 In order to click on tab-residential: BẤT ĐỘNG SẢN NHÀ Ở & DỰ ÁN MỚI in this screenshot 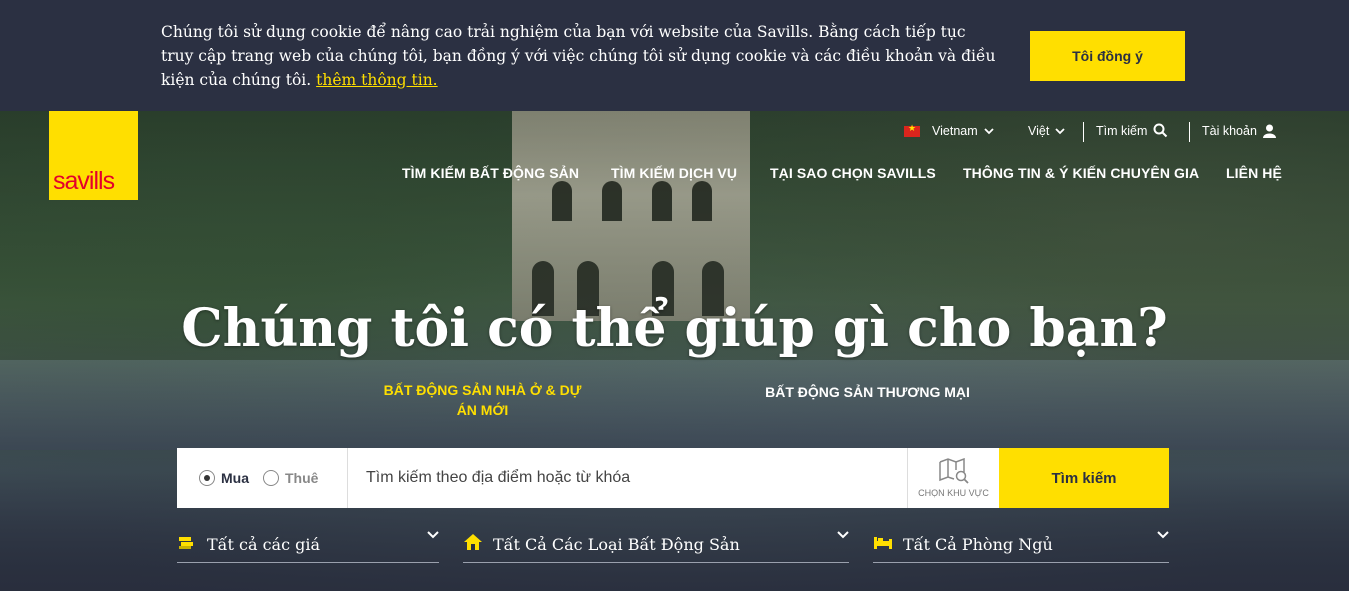, I will do `click(482, 400)`.